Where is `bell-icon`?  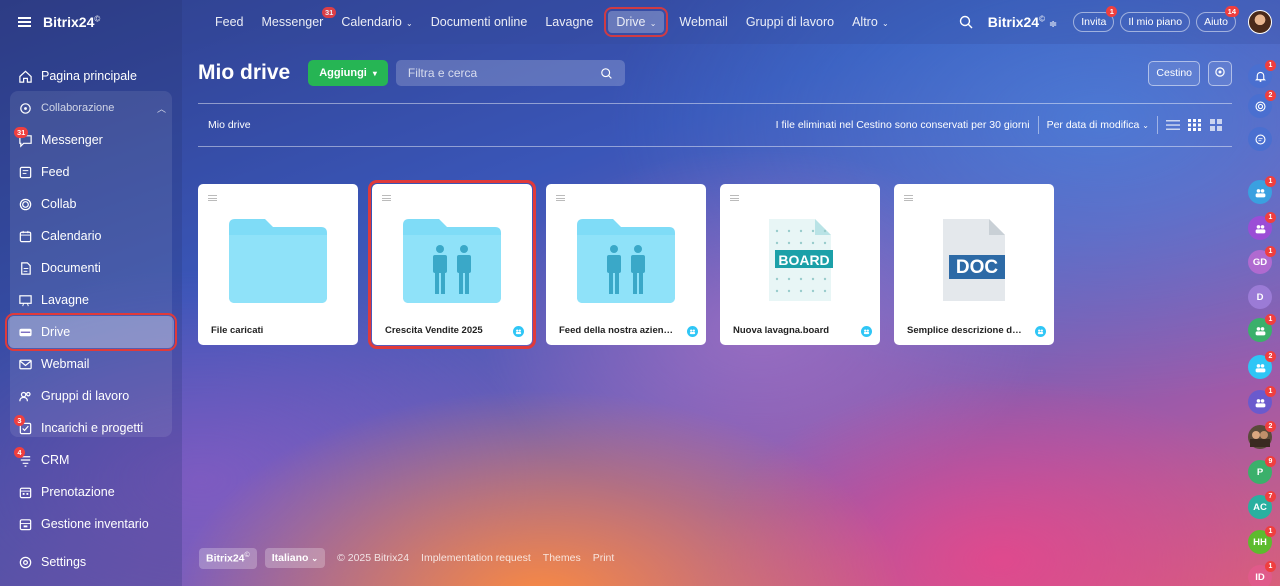 bell-icon is located at coordinates (1260, 76).